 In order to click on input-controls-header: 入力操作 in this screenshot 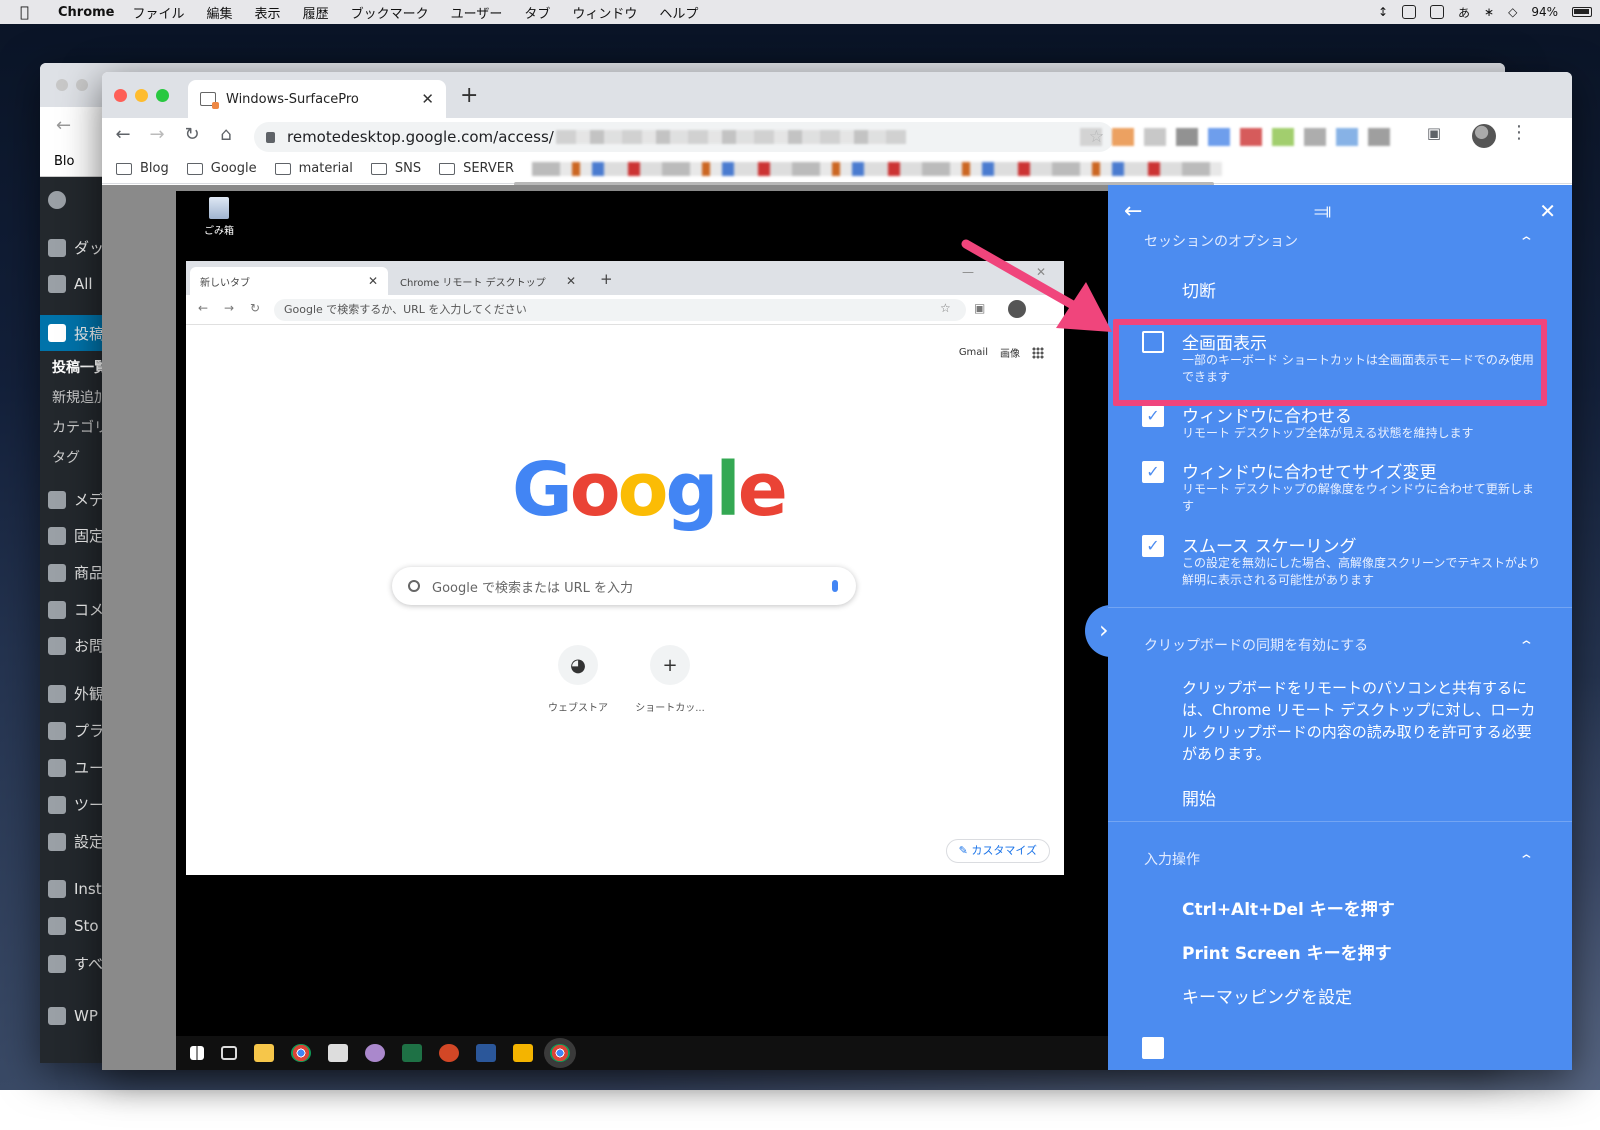, I will do `click(1172, 859)`.